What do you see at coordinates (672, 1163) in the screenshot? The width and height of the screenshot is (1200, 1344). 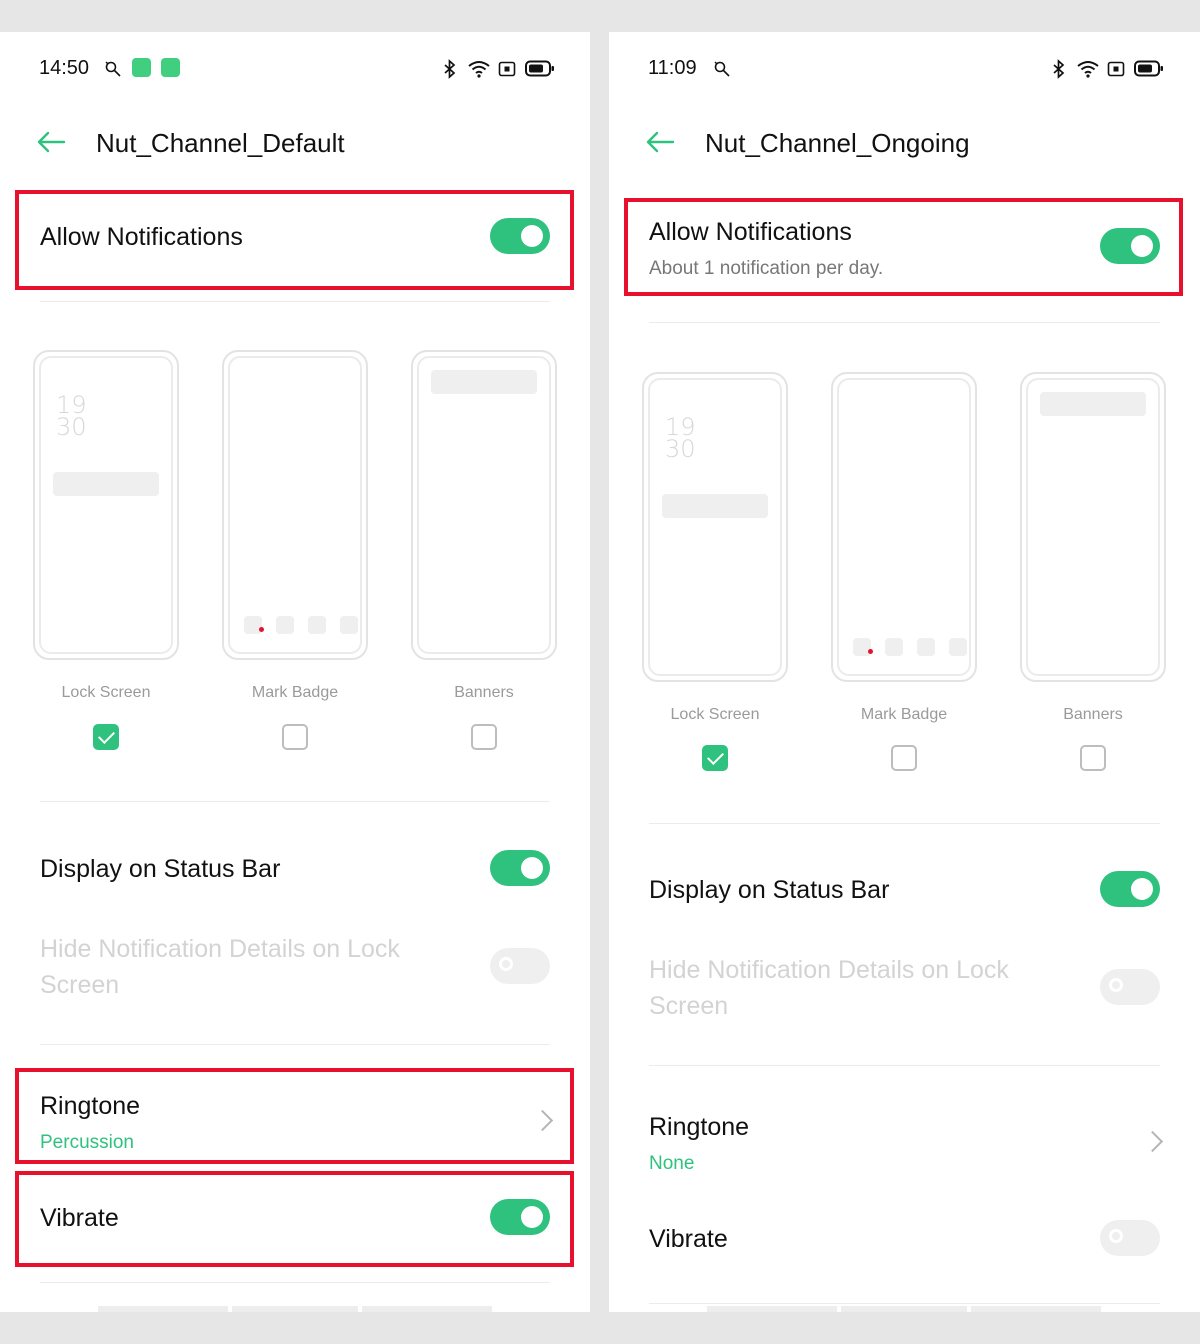 I see `ringtone-value: None` at bounding box center [672, 1163].